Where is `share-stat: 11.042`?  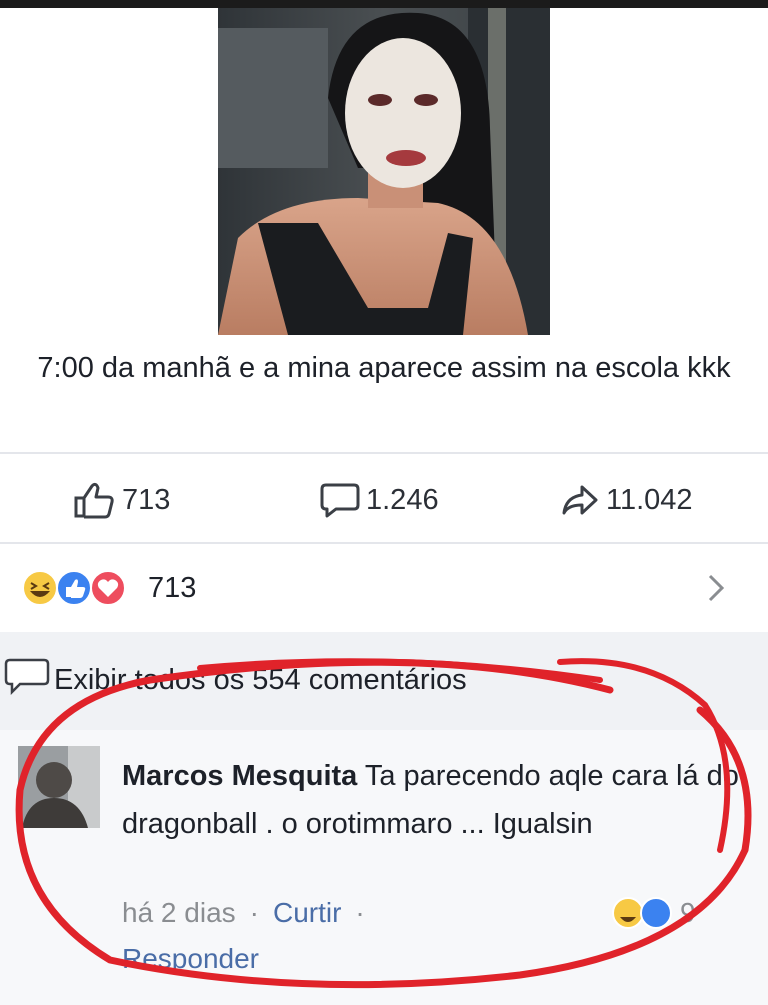
share-stat: 11.042 is located at coordinates (626, 500).